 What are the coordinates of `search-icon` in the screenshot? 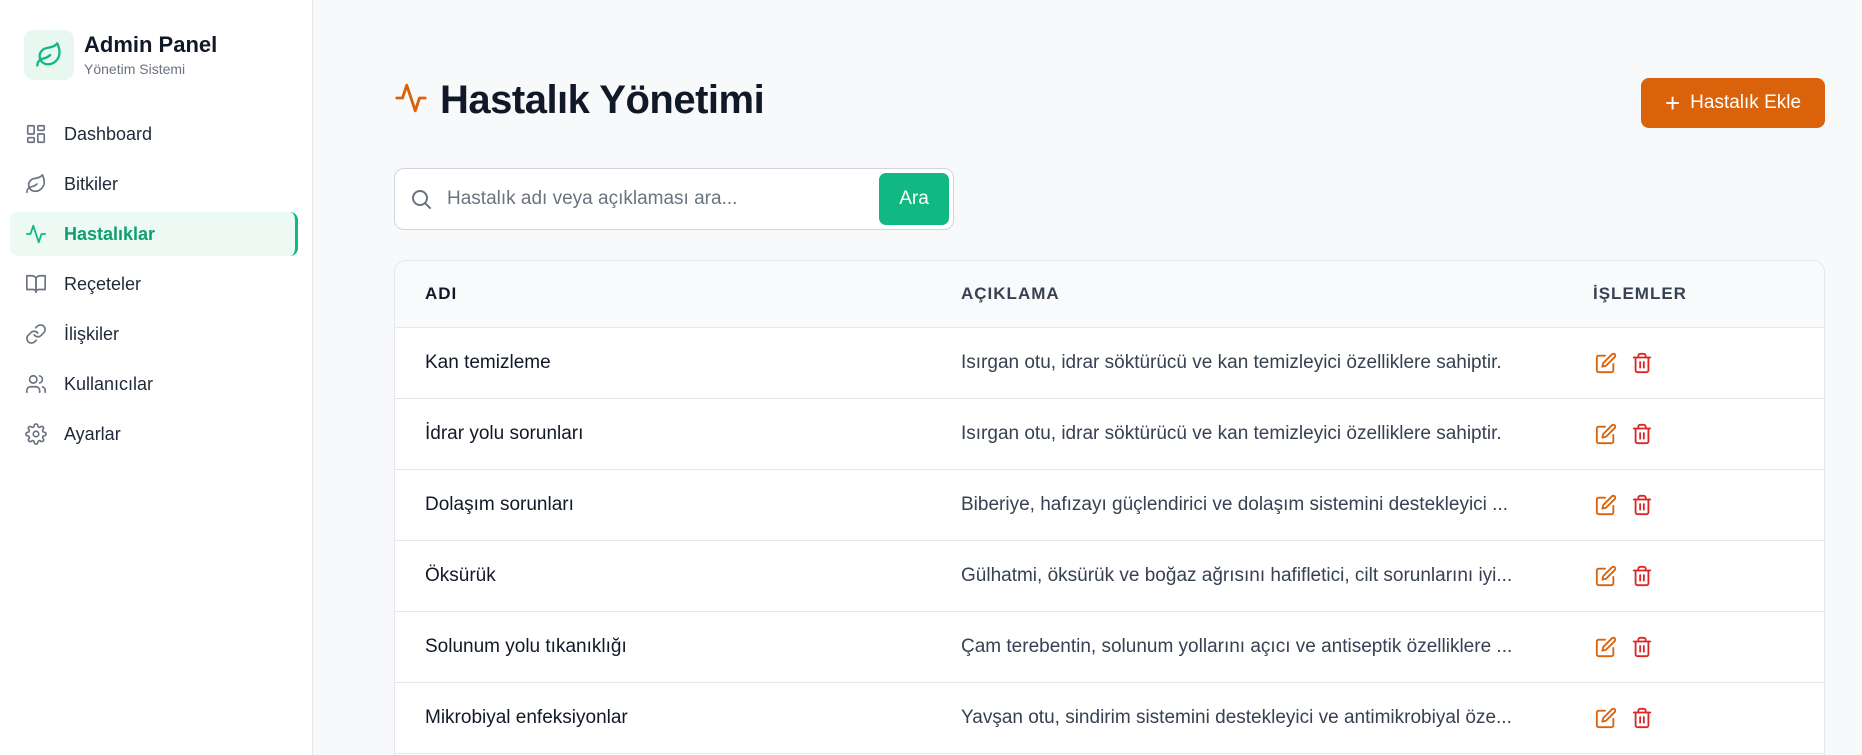 It's located at (422, 199).